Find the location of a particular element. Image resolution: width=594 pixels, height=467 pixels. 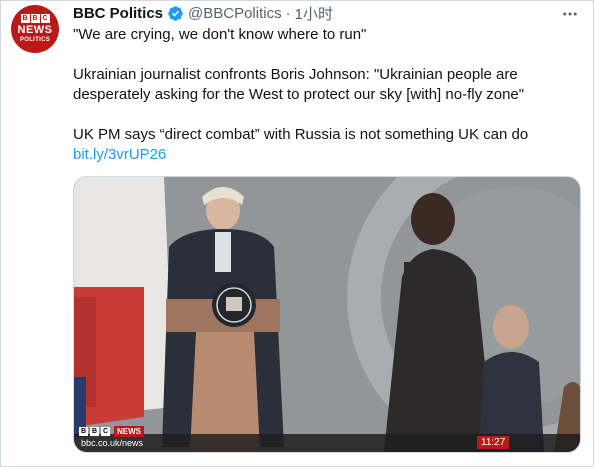

journalist-hair is located at coordinates (433, 219).